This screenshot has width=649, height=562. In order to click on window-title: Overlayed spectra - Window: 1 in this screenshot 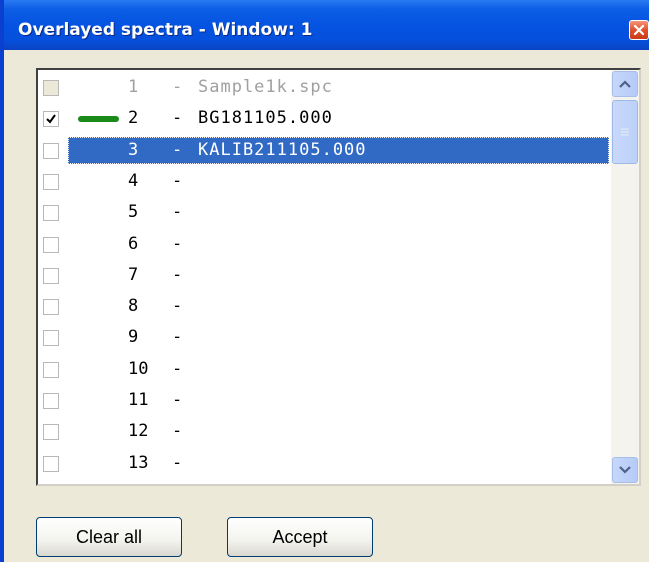, I will do `click(165, 30)`.